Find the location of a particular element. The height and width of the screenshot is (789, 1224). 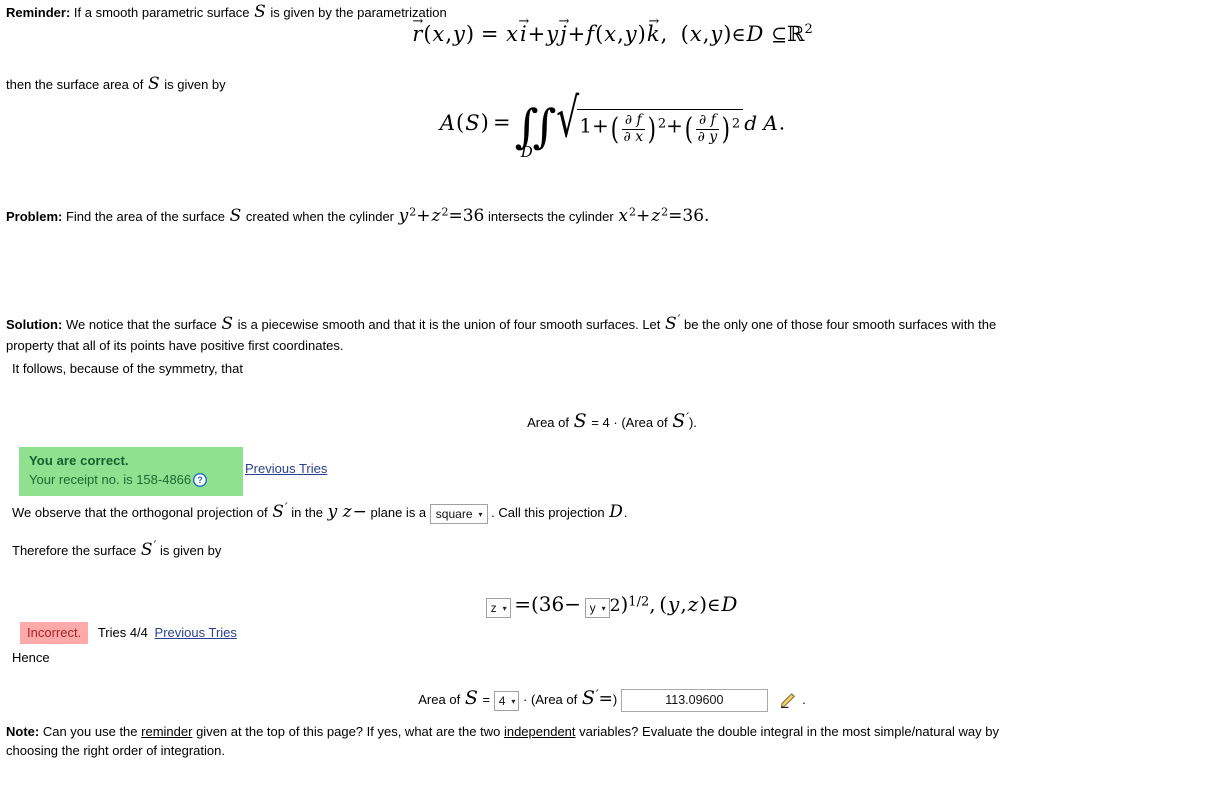

variable-select-z: z ▾ is located at coordinates (498, 607).